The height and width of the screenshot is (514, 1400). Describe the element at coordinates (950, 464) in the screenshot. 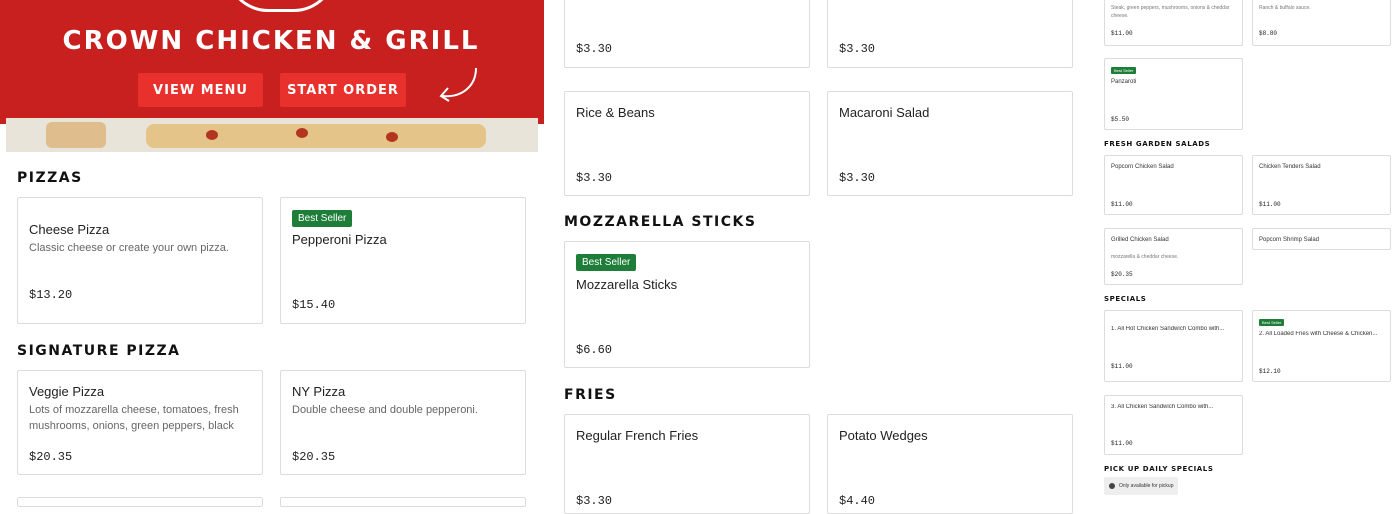

I see `menu-item-card: Potato Wedges $4.40` at that location.